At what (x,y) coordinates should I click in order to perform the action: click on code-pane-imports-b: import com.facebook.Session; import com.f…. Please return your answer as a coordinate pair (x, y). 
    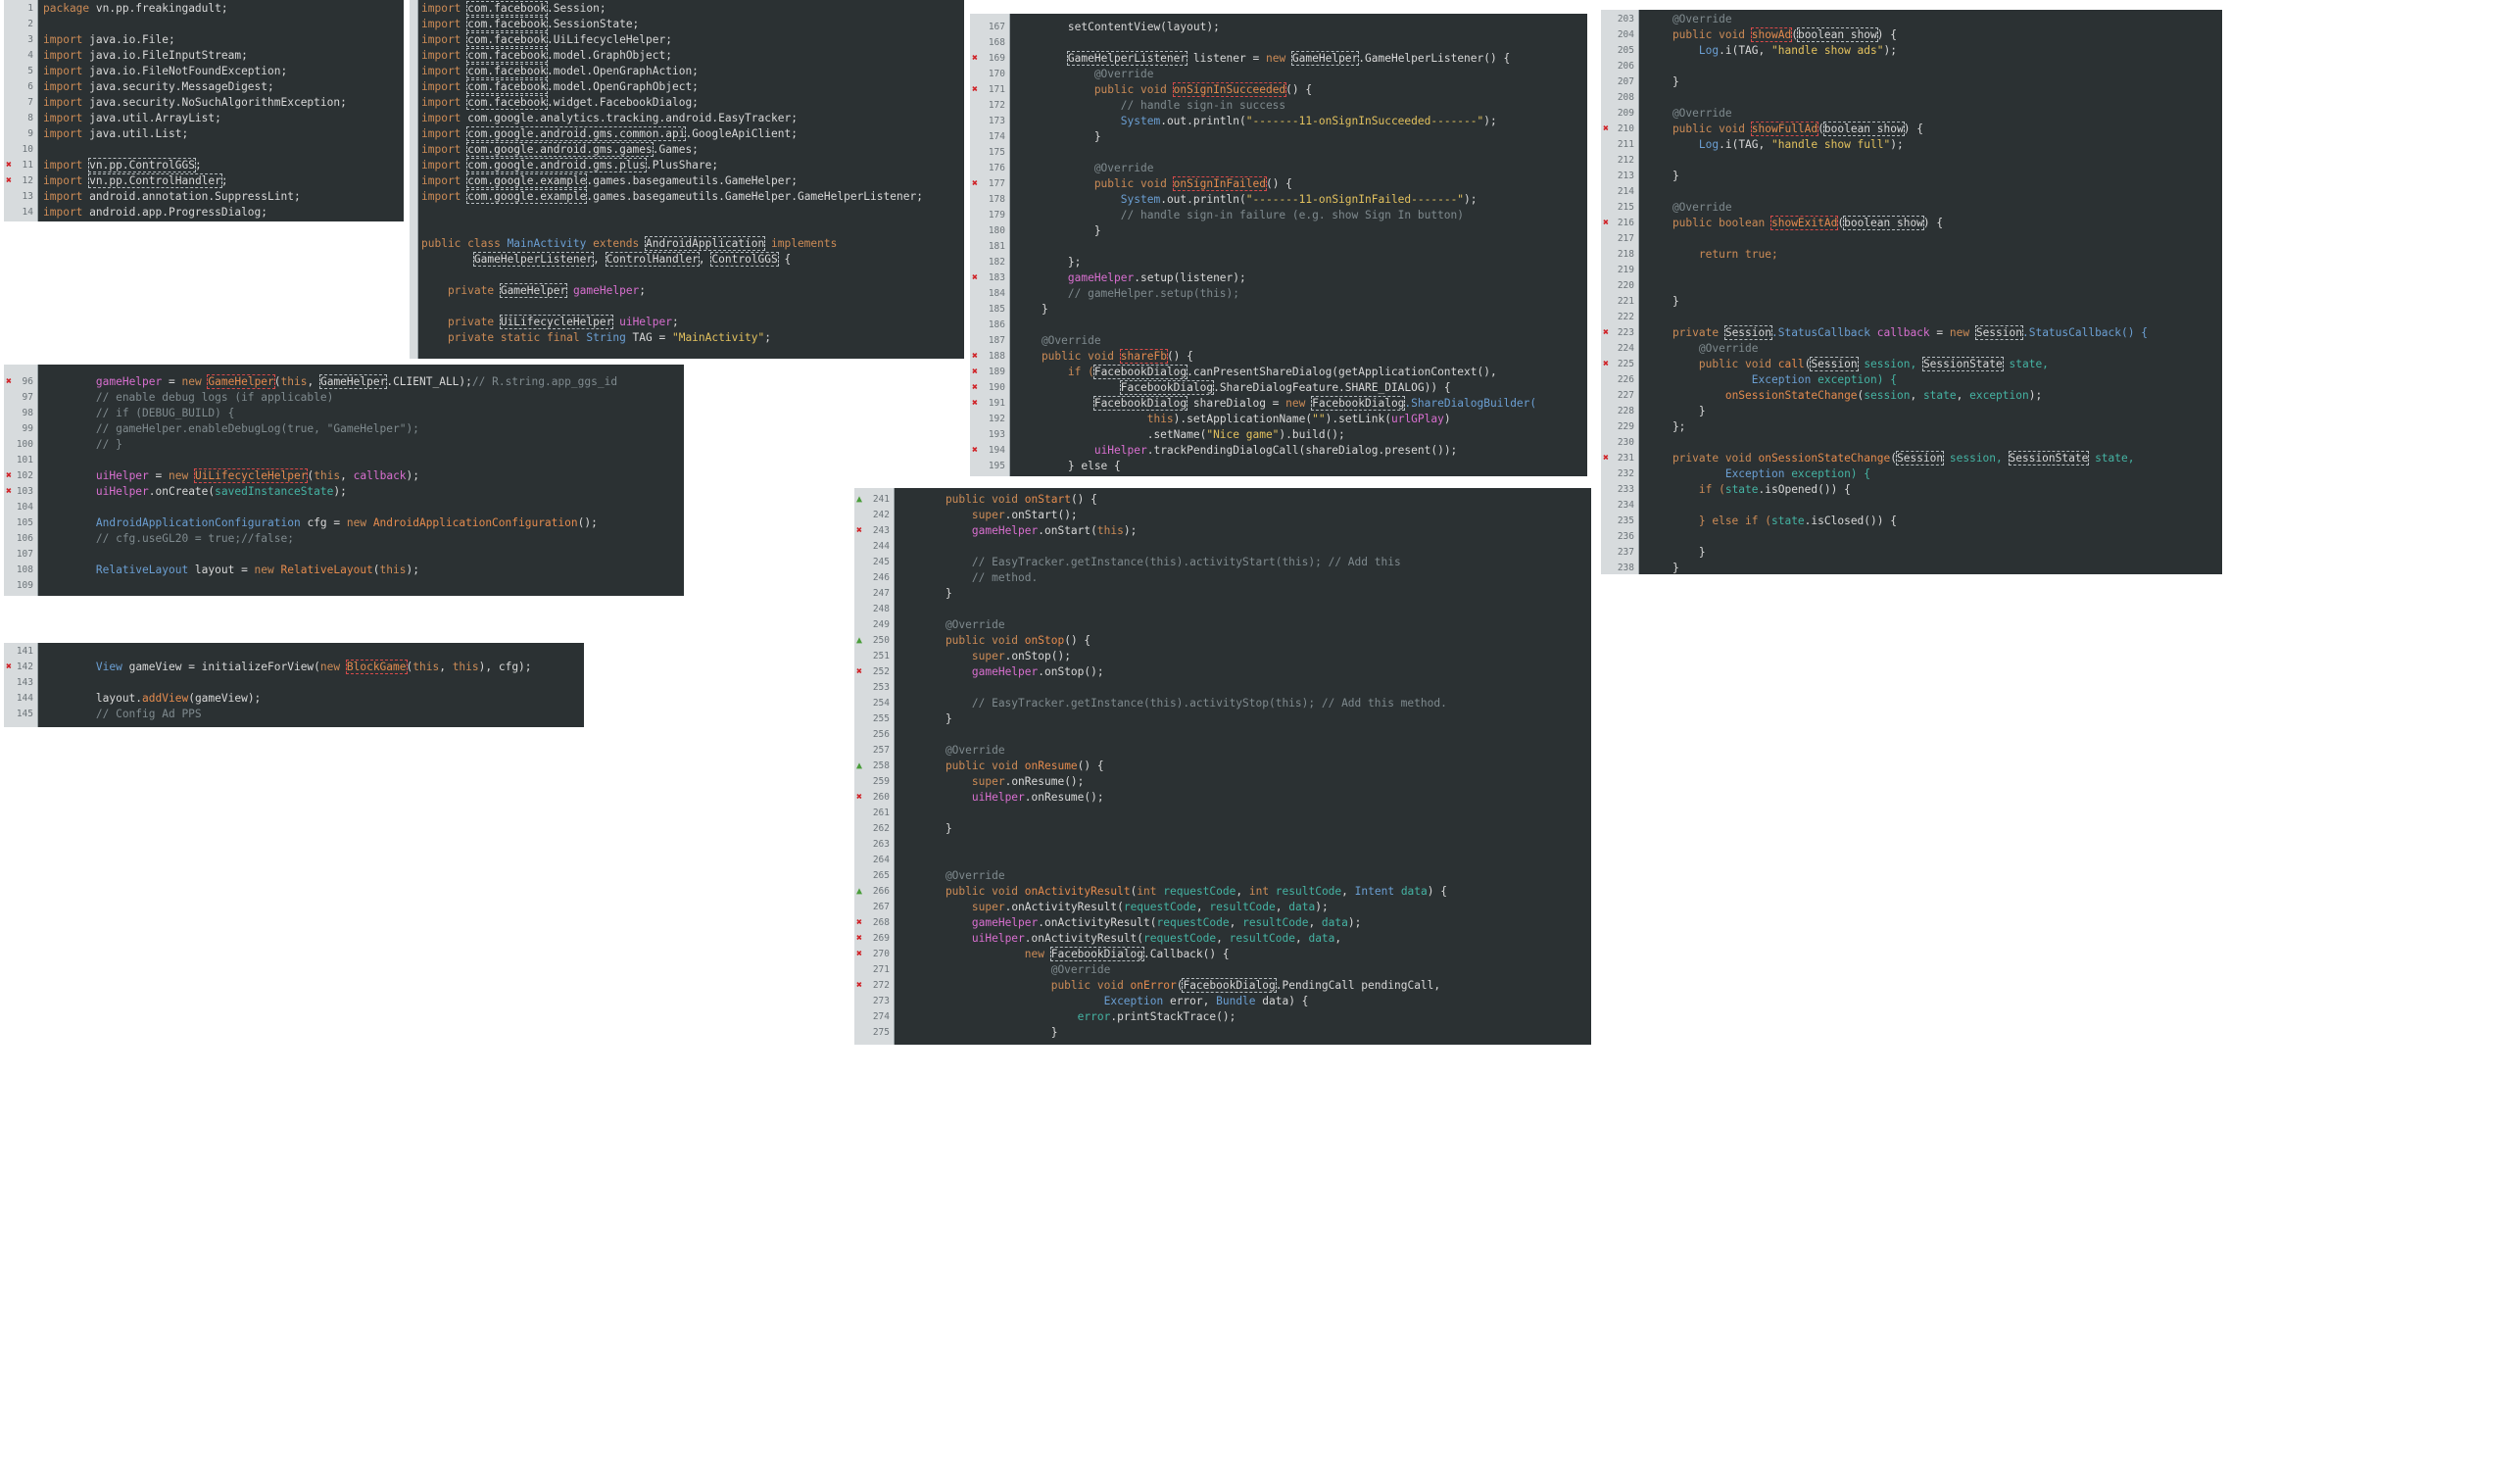
    Looking at the image, I should click on (687, 179).